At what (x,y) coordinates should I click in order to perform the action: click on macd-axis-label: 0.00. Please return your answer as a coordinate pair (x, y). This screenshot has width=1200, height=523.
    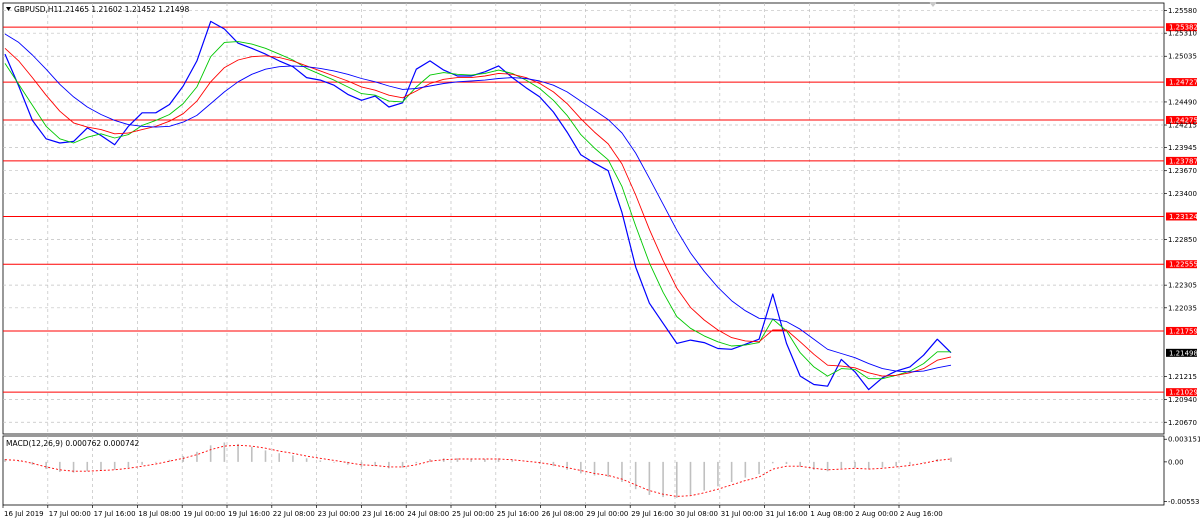
    Looking at the image, I should click on (1176, 462).